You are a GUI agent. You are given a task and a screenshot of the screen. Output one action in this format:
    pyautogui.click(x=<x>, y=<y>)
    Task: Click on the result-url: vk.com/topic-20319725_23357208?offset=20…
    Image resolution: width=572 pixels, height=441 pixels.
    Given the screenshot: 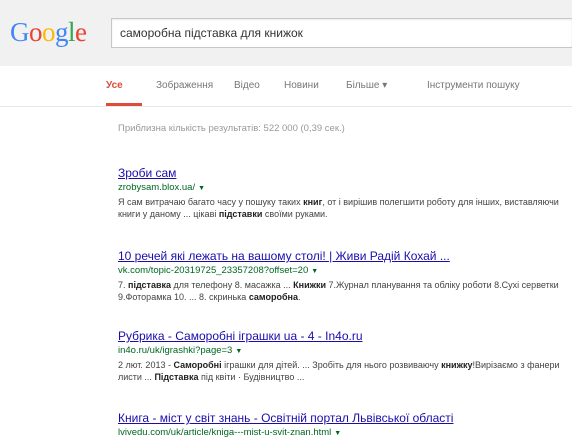 What is the action you would take?
    pyautogui.click(x=343, y=271)
    